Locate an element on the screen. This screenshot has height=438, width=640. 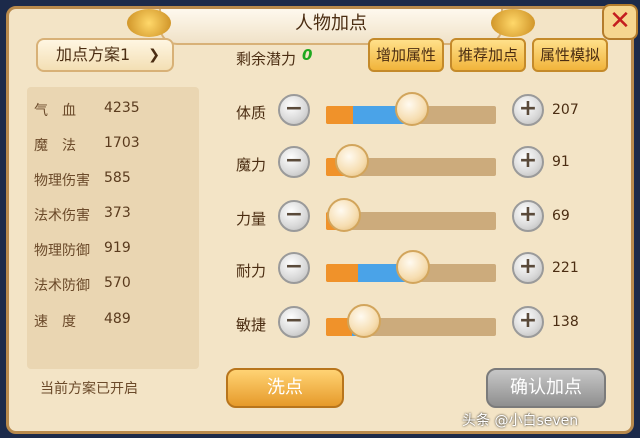
cloud-ornament-right-icon is located at coordinates (513, 23).